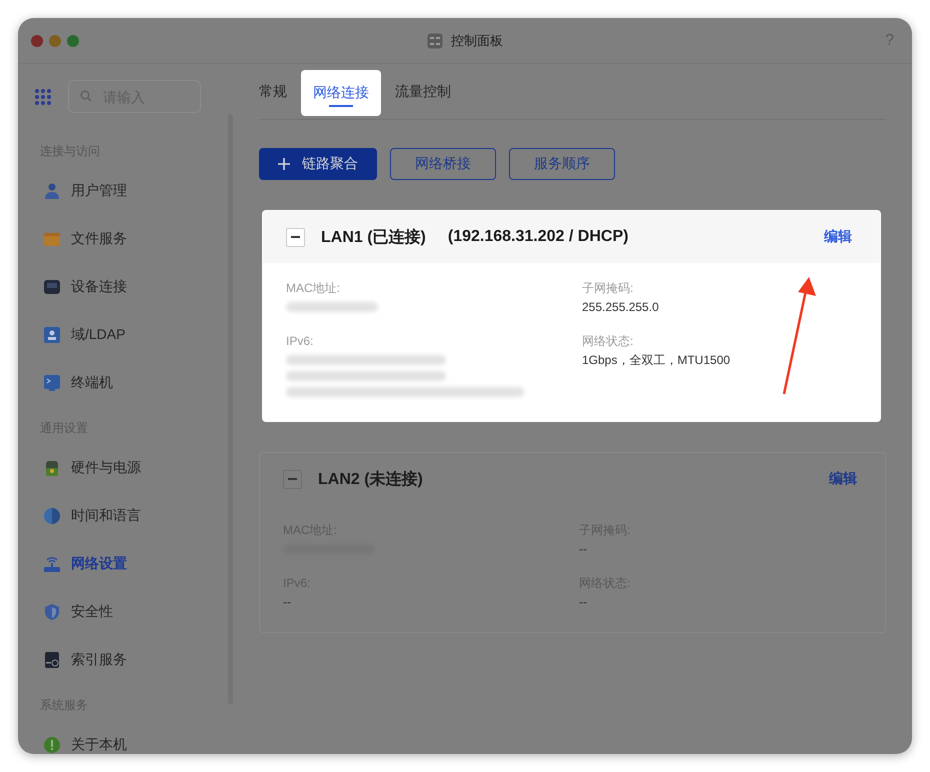 Image resolution: width=930 pixels, height=772 pixels. Describe the element at coordinates (52, 564) in the screenshot. I see `router-icon` at that location.